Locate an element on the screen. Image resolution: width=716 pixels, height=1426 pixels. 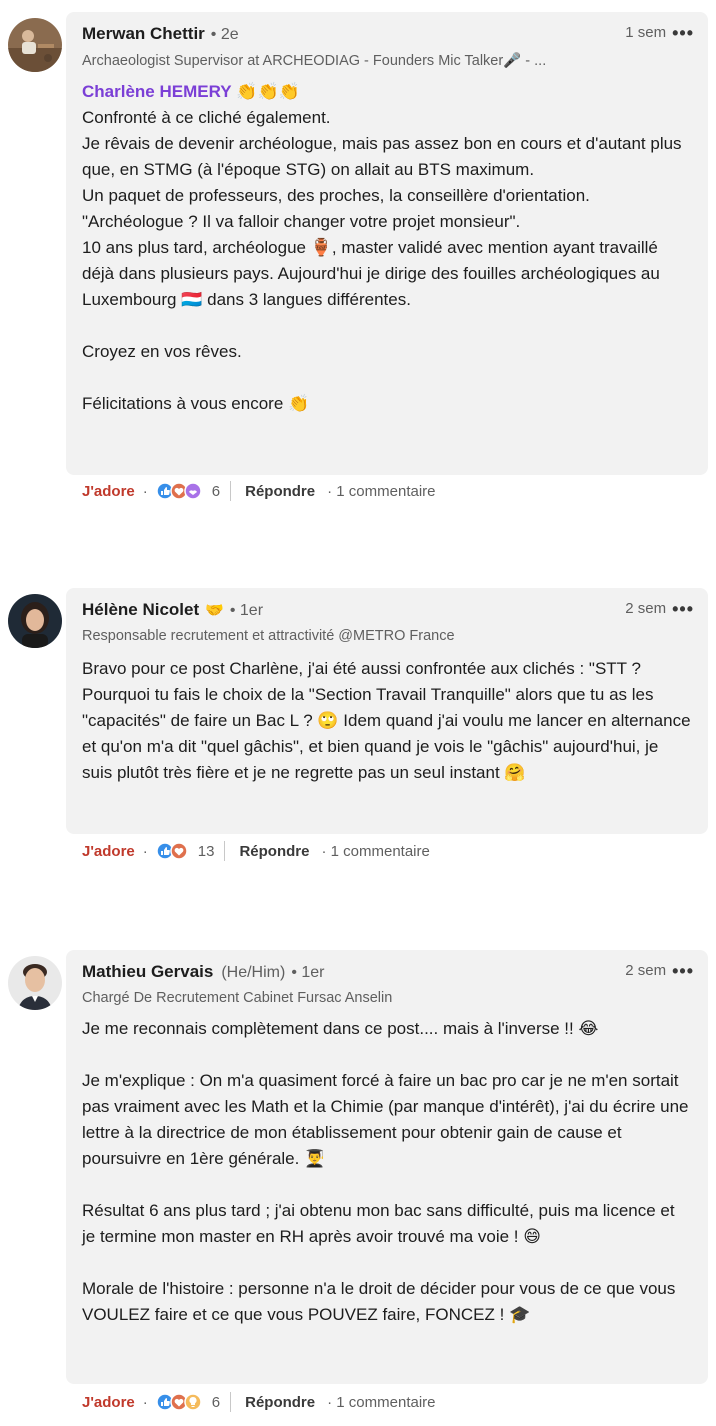
support-reaction-icon is located at coordinates (193, 491).